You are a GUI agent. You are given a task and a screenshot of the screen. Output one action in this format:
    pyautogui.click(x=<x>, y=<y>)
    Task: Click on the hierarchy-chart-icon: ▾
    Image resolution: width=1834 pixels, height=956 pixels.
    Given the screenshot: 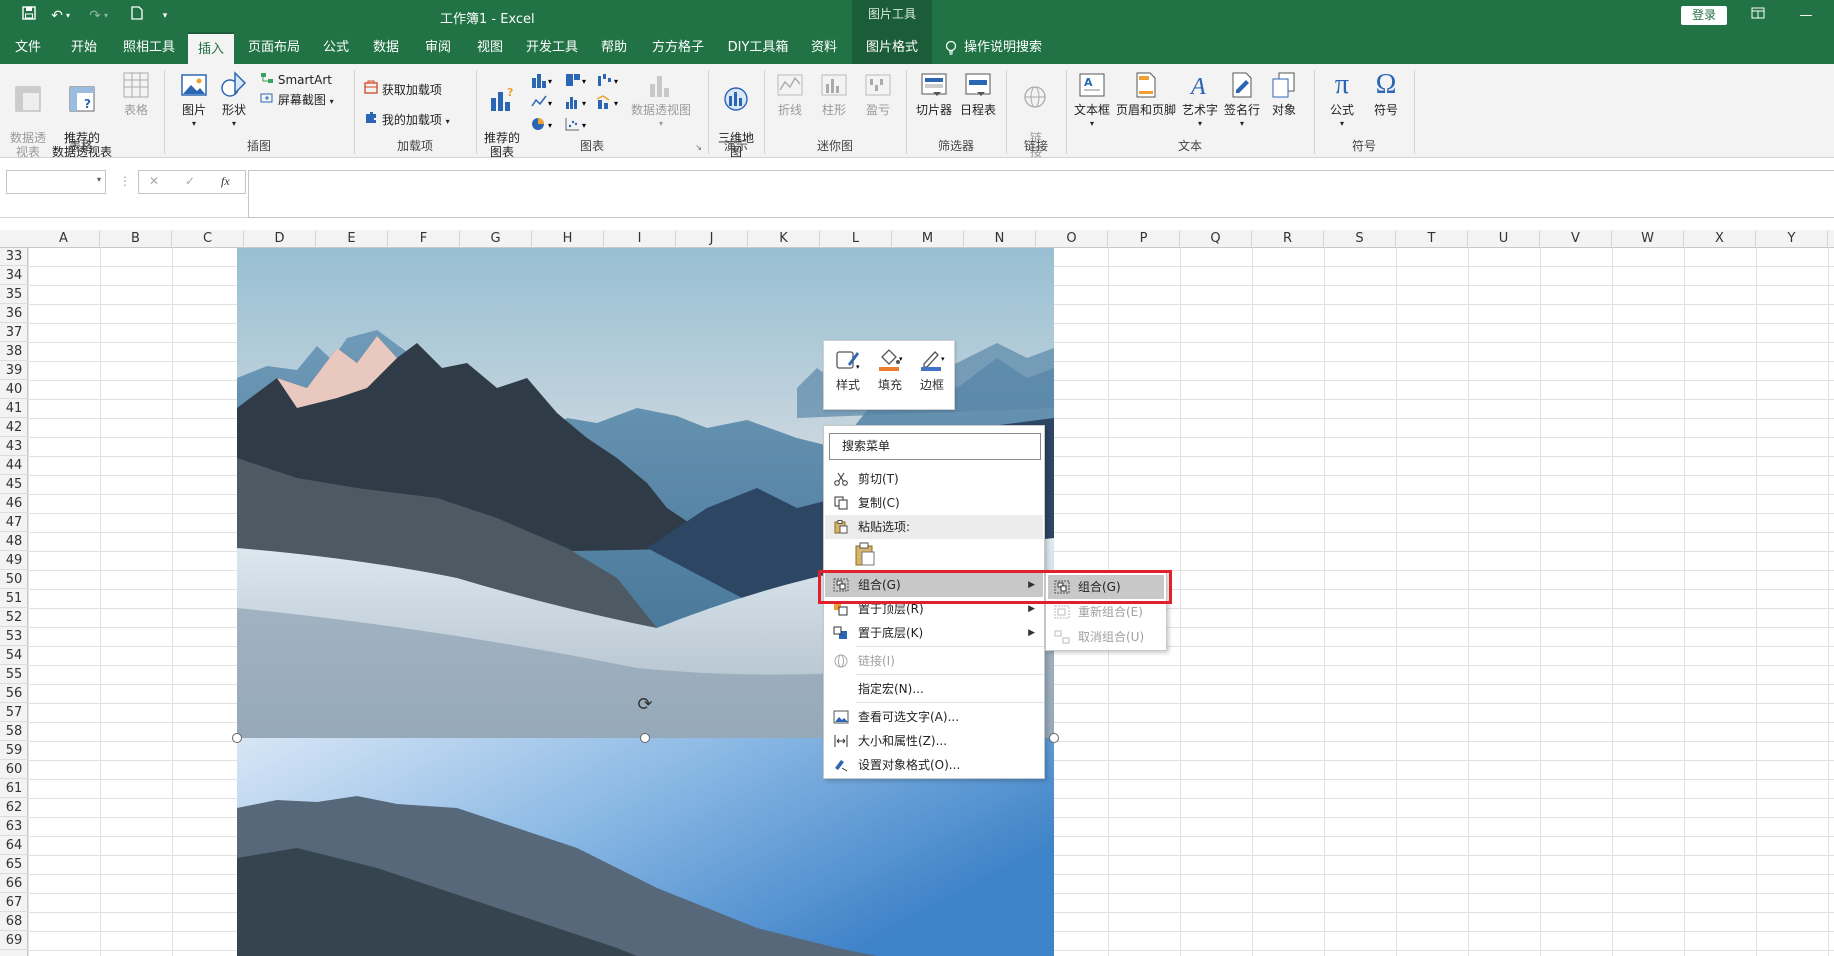 What is the action you would take?
    pyautogui.click(x=577, y=81)
    